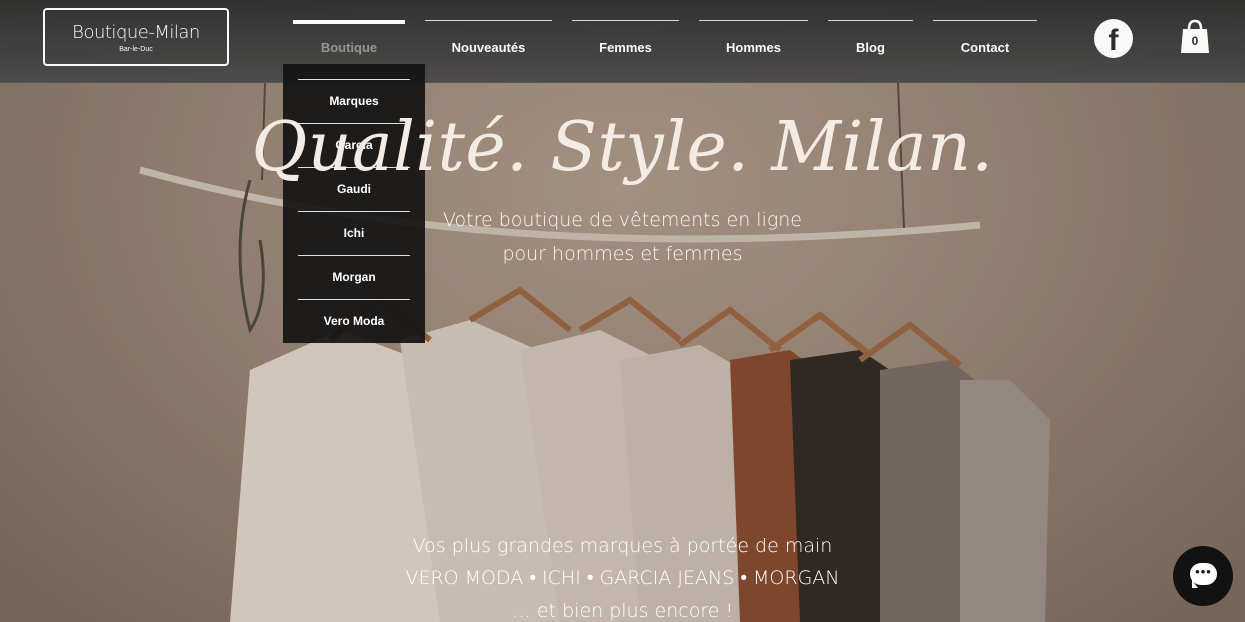  What do you see at coordinates (1113, 38) in the screenshot?
I see `facebook-icon: f` at bounding box center [1113, 38].